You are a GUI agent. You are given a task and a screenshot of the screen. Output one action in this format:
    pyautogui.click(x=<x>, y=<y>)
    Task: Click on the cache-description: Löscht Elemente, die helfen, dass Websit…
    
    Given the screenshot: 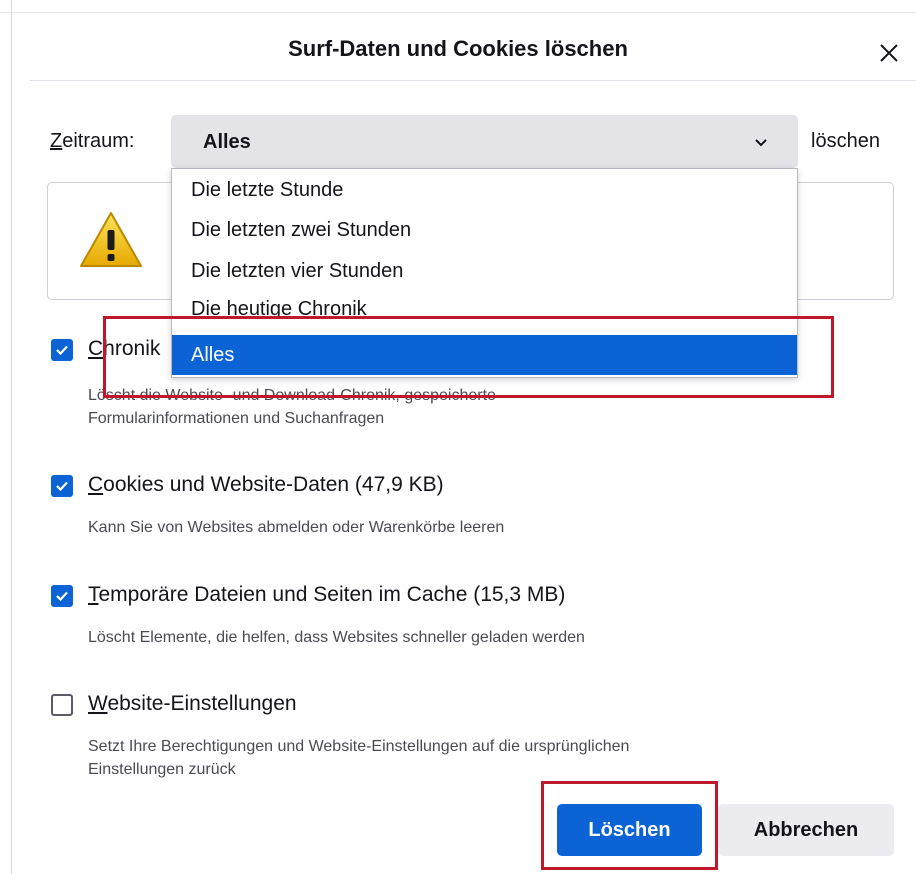 What is the action you would take?
    pyautogui.click(x=336, y=637)
    